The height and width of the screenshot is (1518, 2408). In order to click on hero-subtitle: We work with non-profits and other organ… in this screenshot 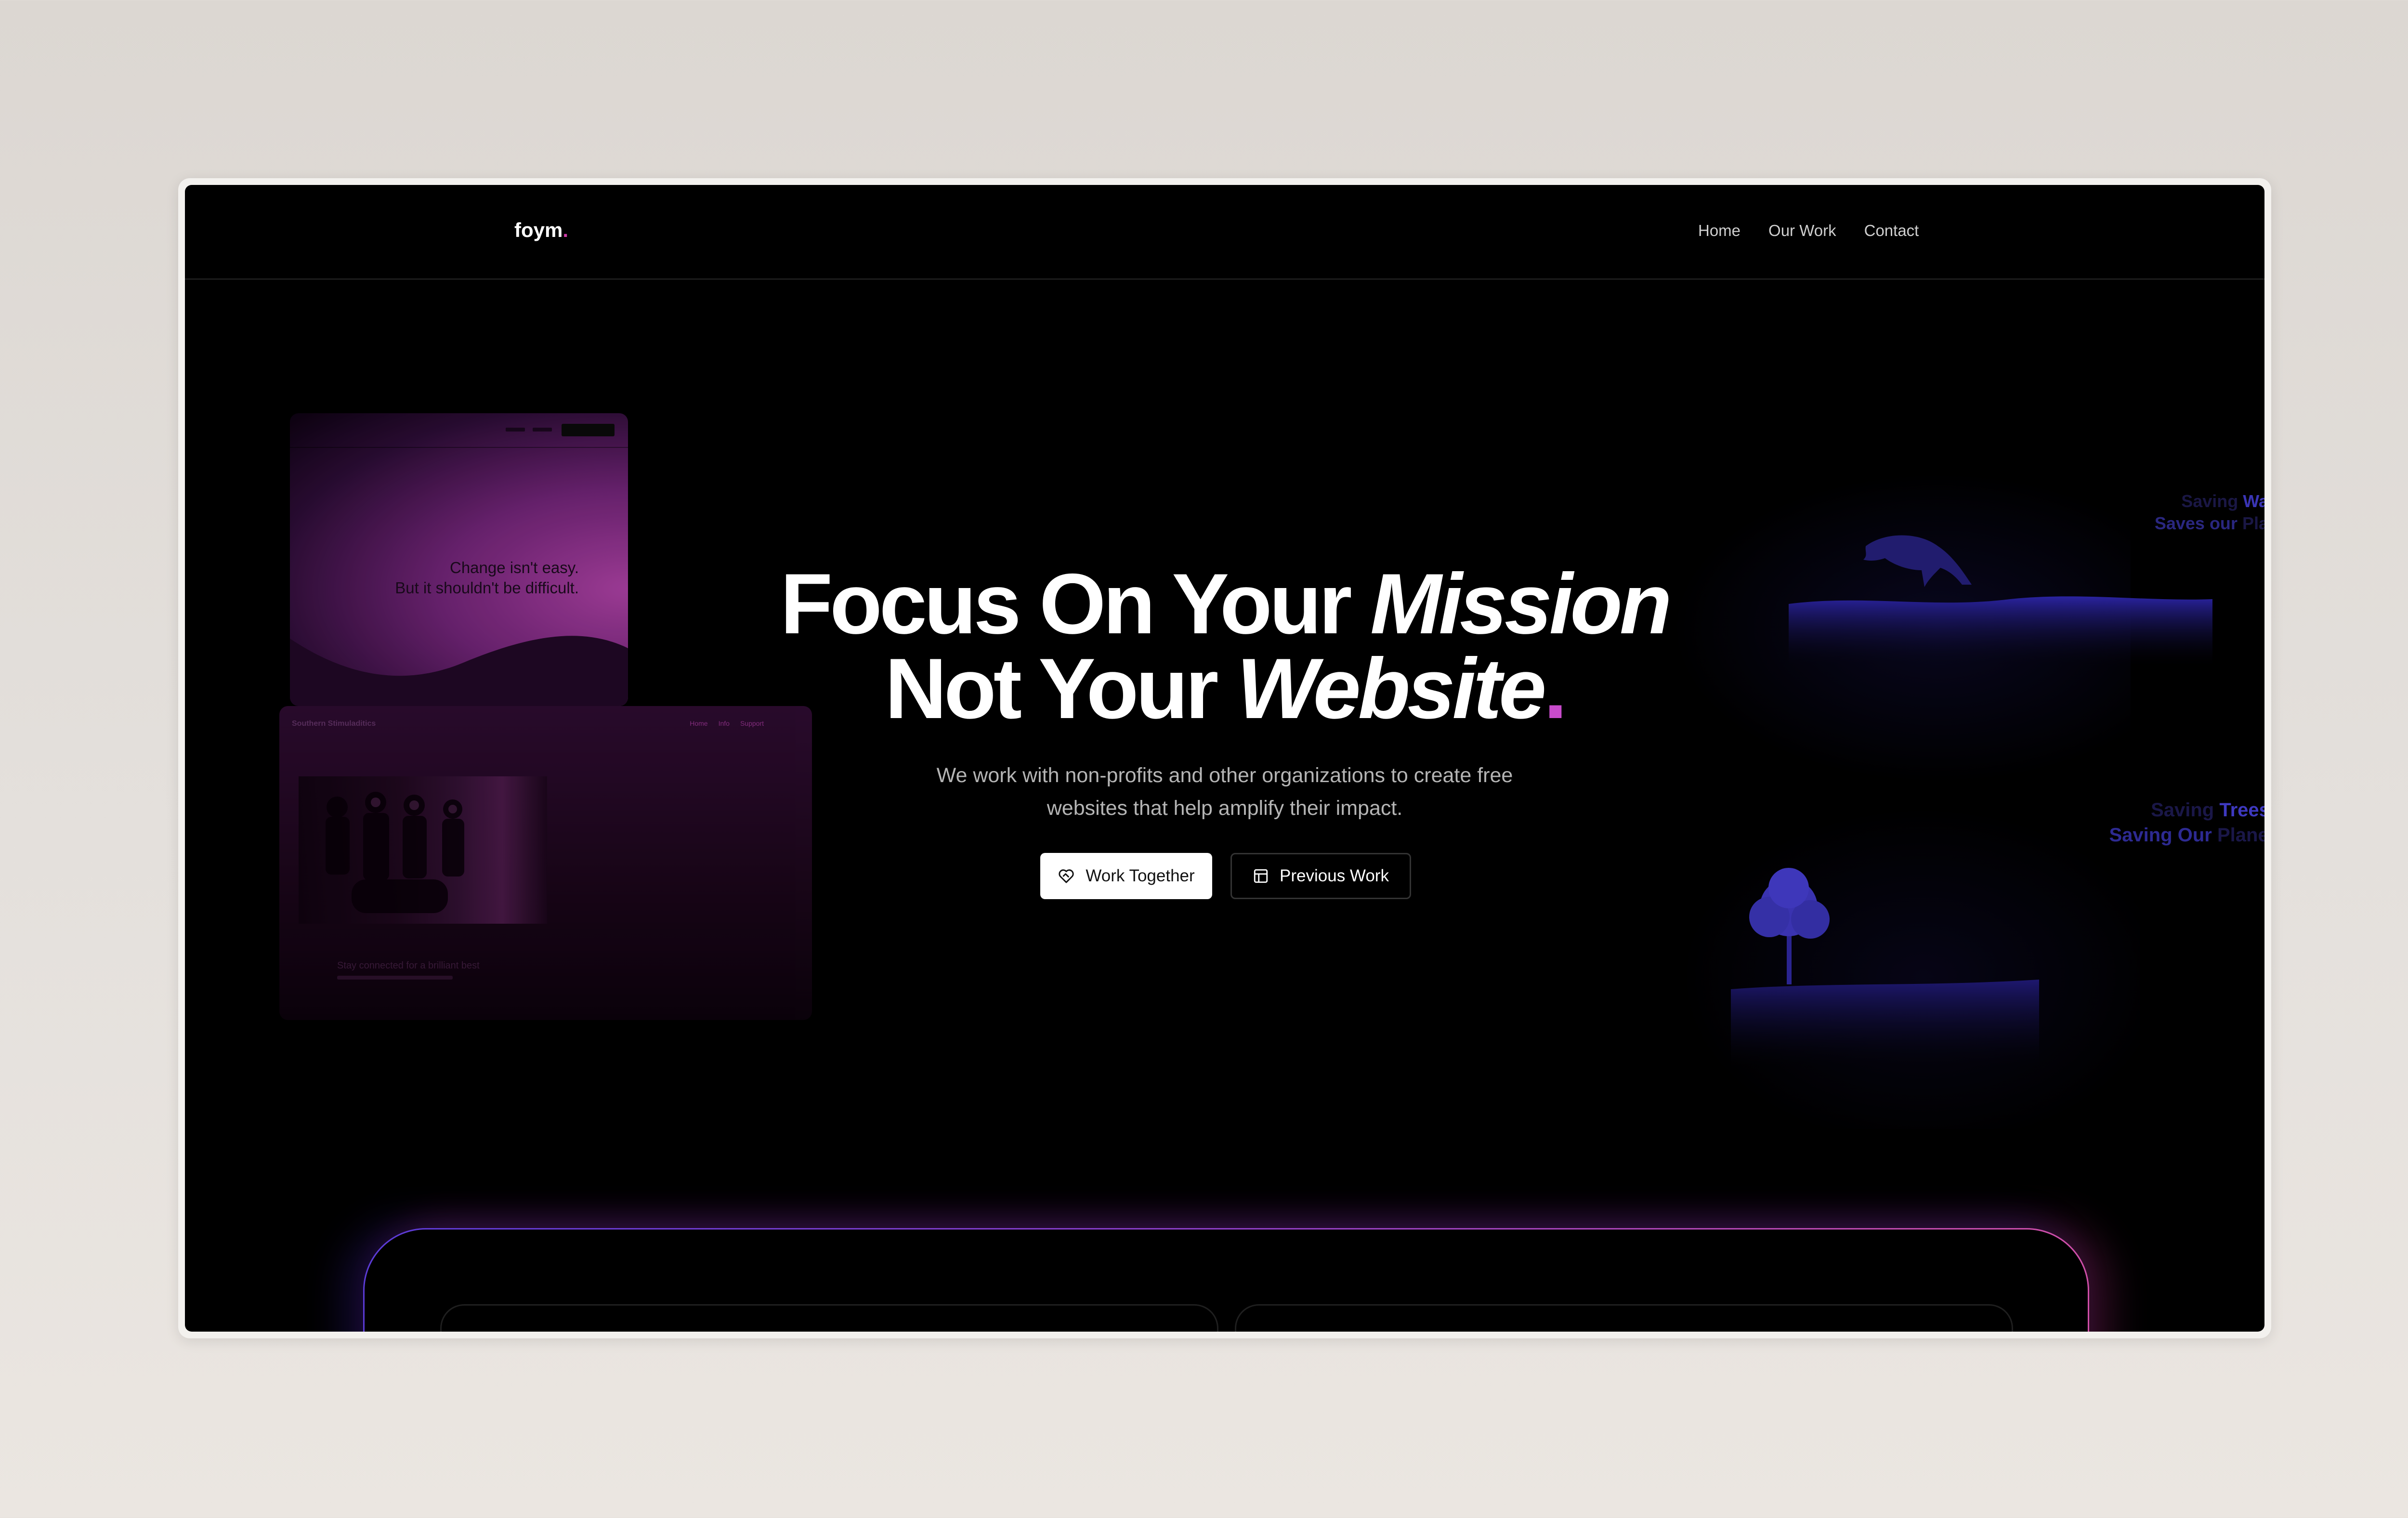, I will do `click(1224, 792)`.